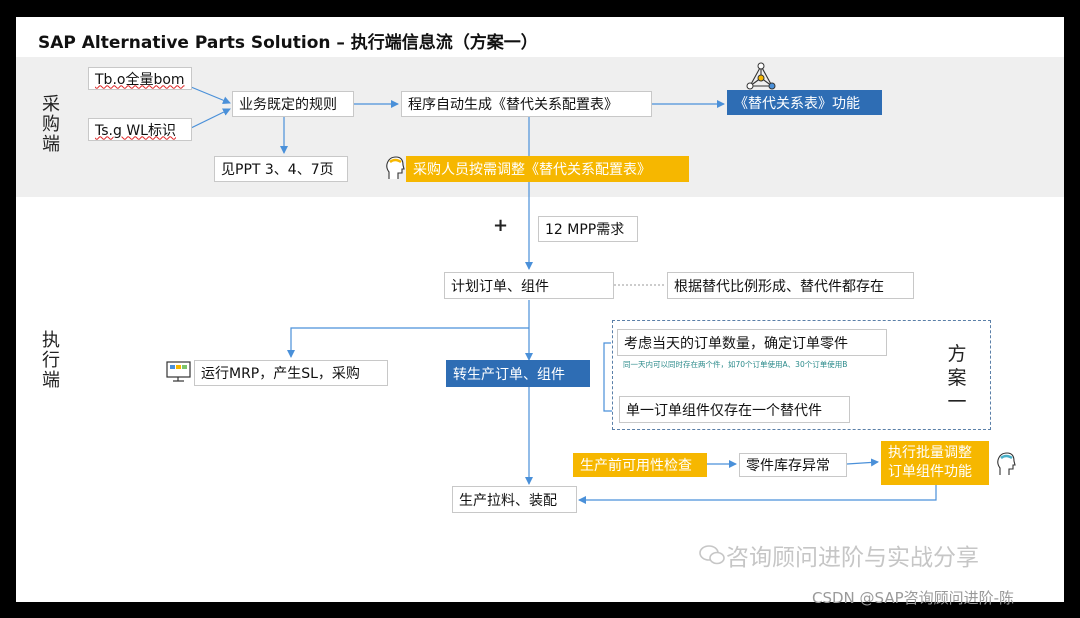 This screenshot has height=618, width=1080. I want to click on plus-sign: +, so click(501, 225).